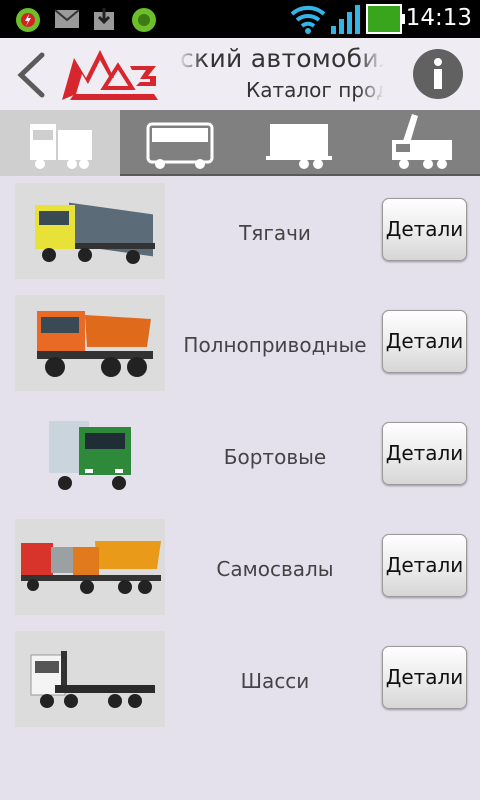 The width and height of the screenshot is (480, 800). What do you see at coordinates (275, 345) in the screenshot?
I see `product-label: Полноприводные` at bounding box center [275, 345].